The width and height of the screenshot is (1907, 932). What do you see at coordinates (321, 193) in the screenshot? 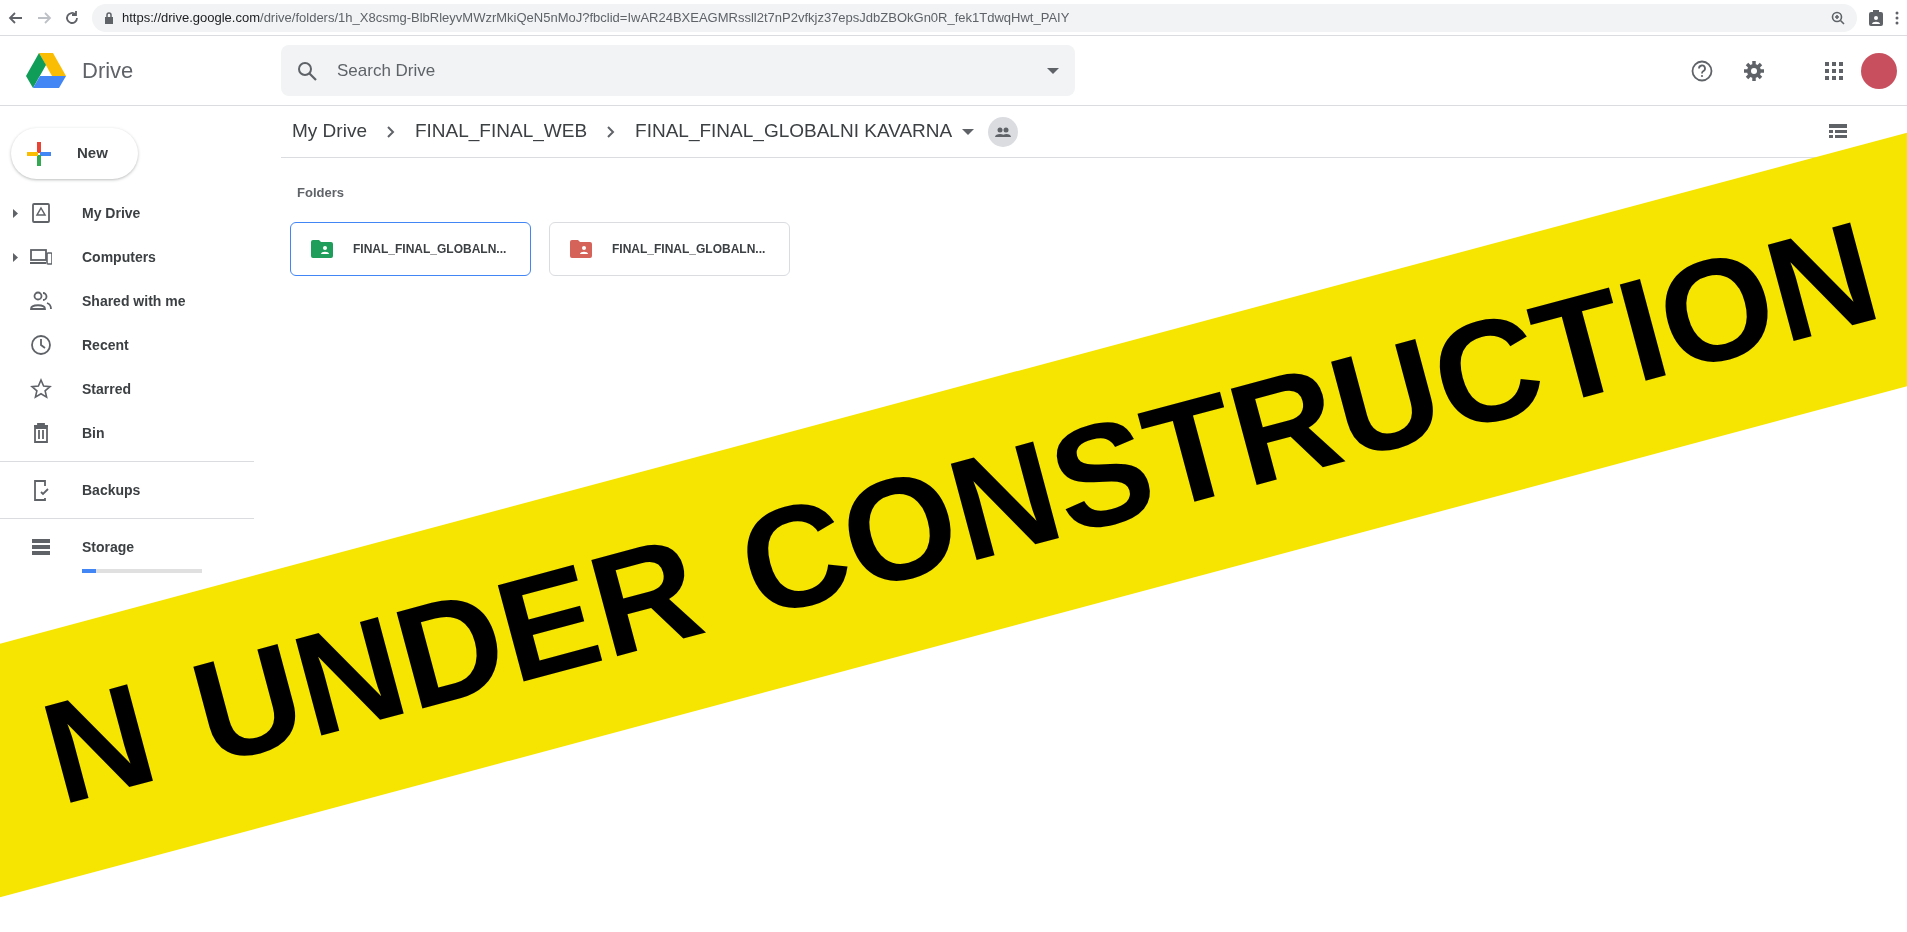
I see `section-heading: Folders` at bounding box center [321, 193].